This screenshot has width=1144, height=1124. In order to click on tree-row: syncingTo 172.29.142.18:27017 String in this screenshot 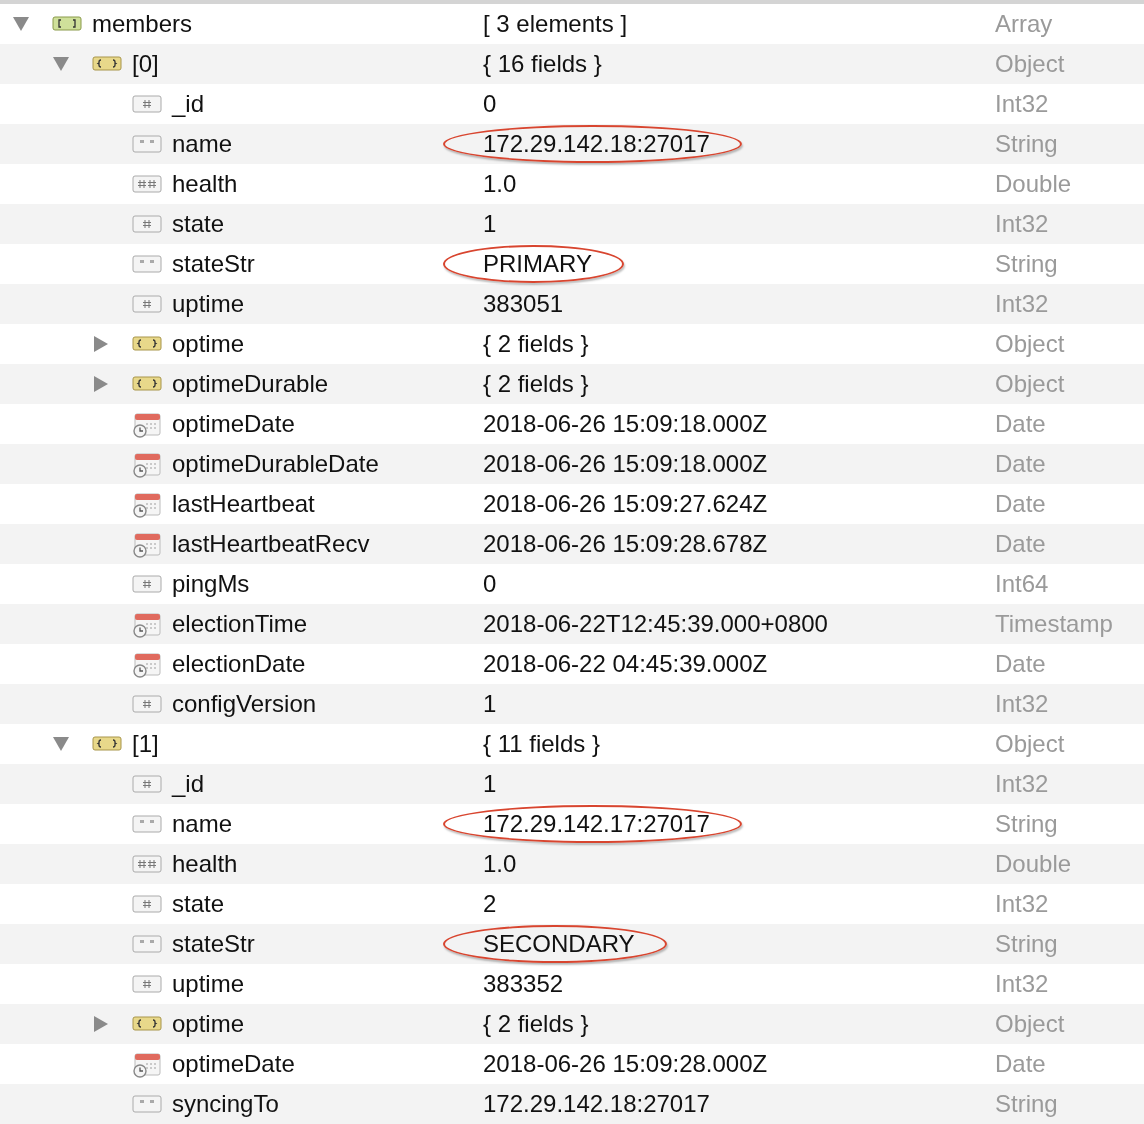, I will do `click(572, 1104)`.